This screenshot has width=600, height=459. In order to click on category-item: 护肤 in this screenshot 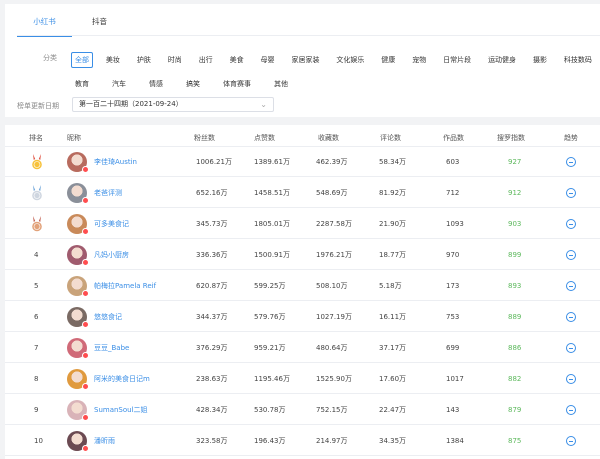, I will do `click(144, 60)`.